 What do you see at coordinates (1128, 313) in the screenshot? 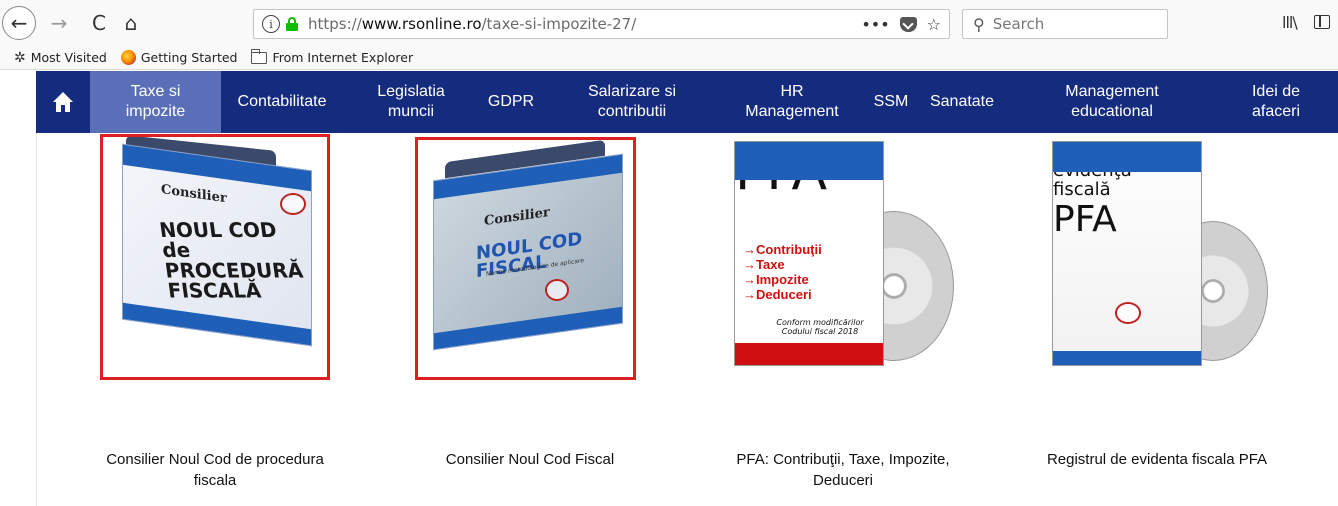
I see `expert-stamp-icon` at bounding box center [1128, 313].